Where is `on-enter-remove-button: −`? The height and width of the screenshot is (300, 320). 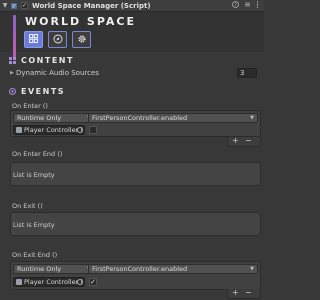 on-enter-remove-button: − is located at coordinates (248, 140).